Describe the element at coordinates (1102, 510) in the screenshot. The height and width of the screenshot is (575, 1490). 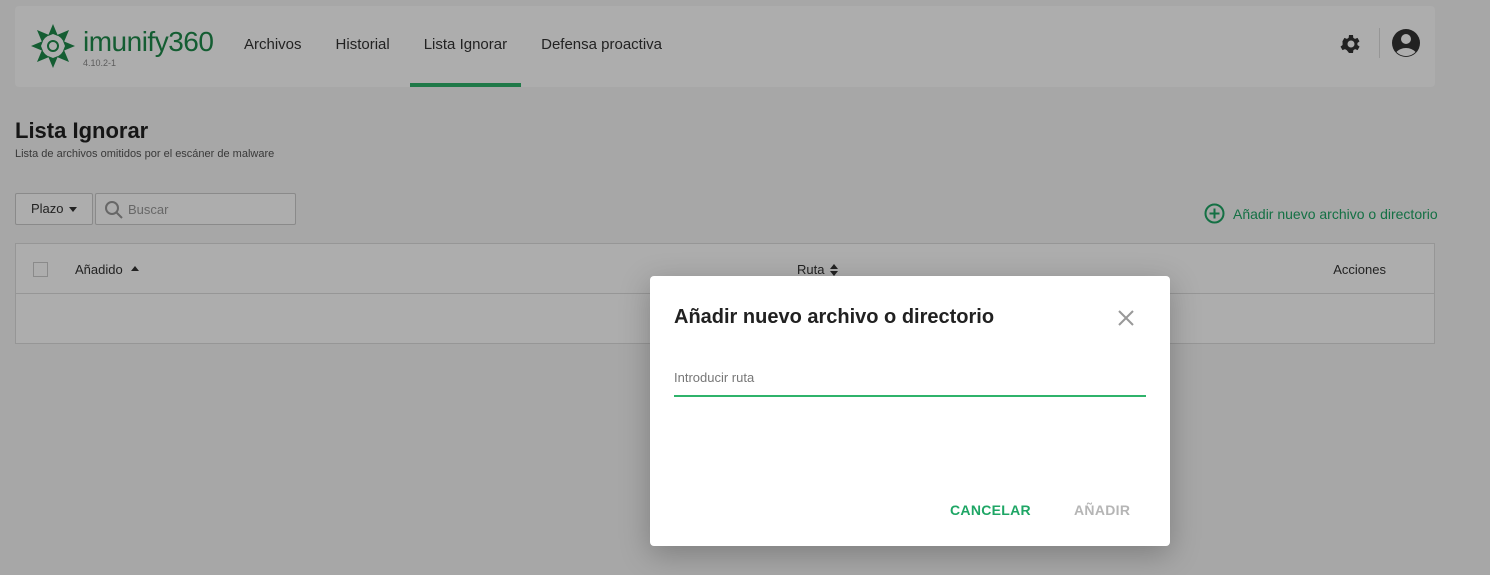
I see `add-button: AÑADIR` at that location.